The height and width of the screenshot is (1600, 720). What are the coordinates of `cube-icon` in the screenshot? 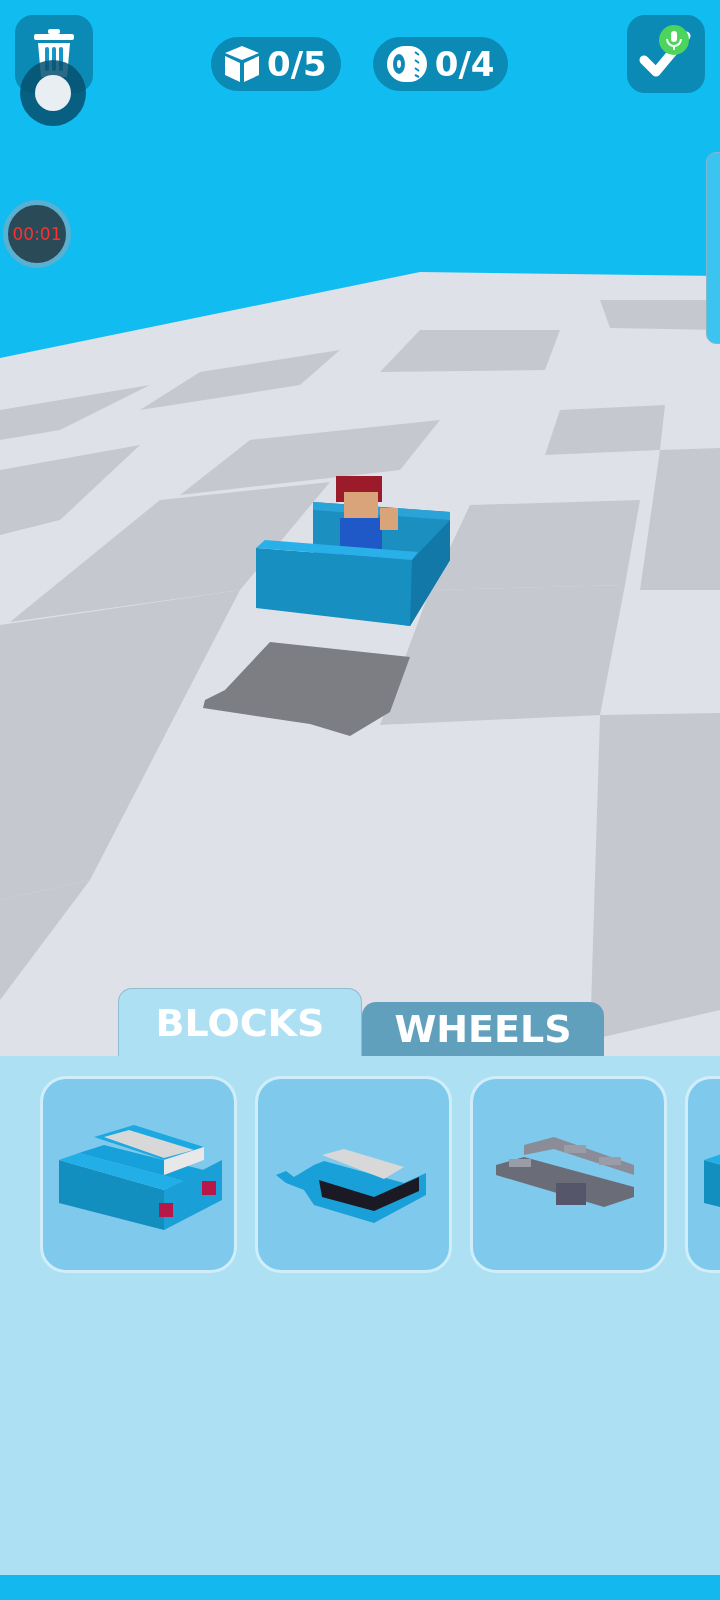 It's located at (242, 64).